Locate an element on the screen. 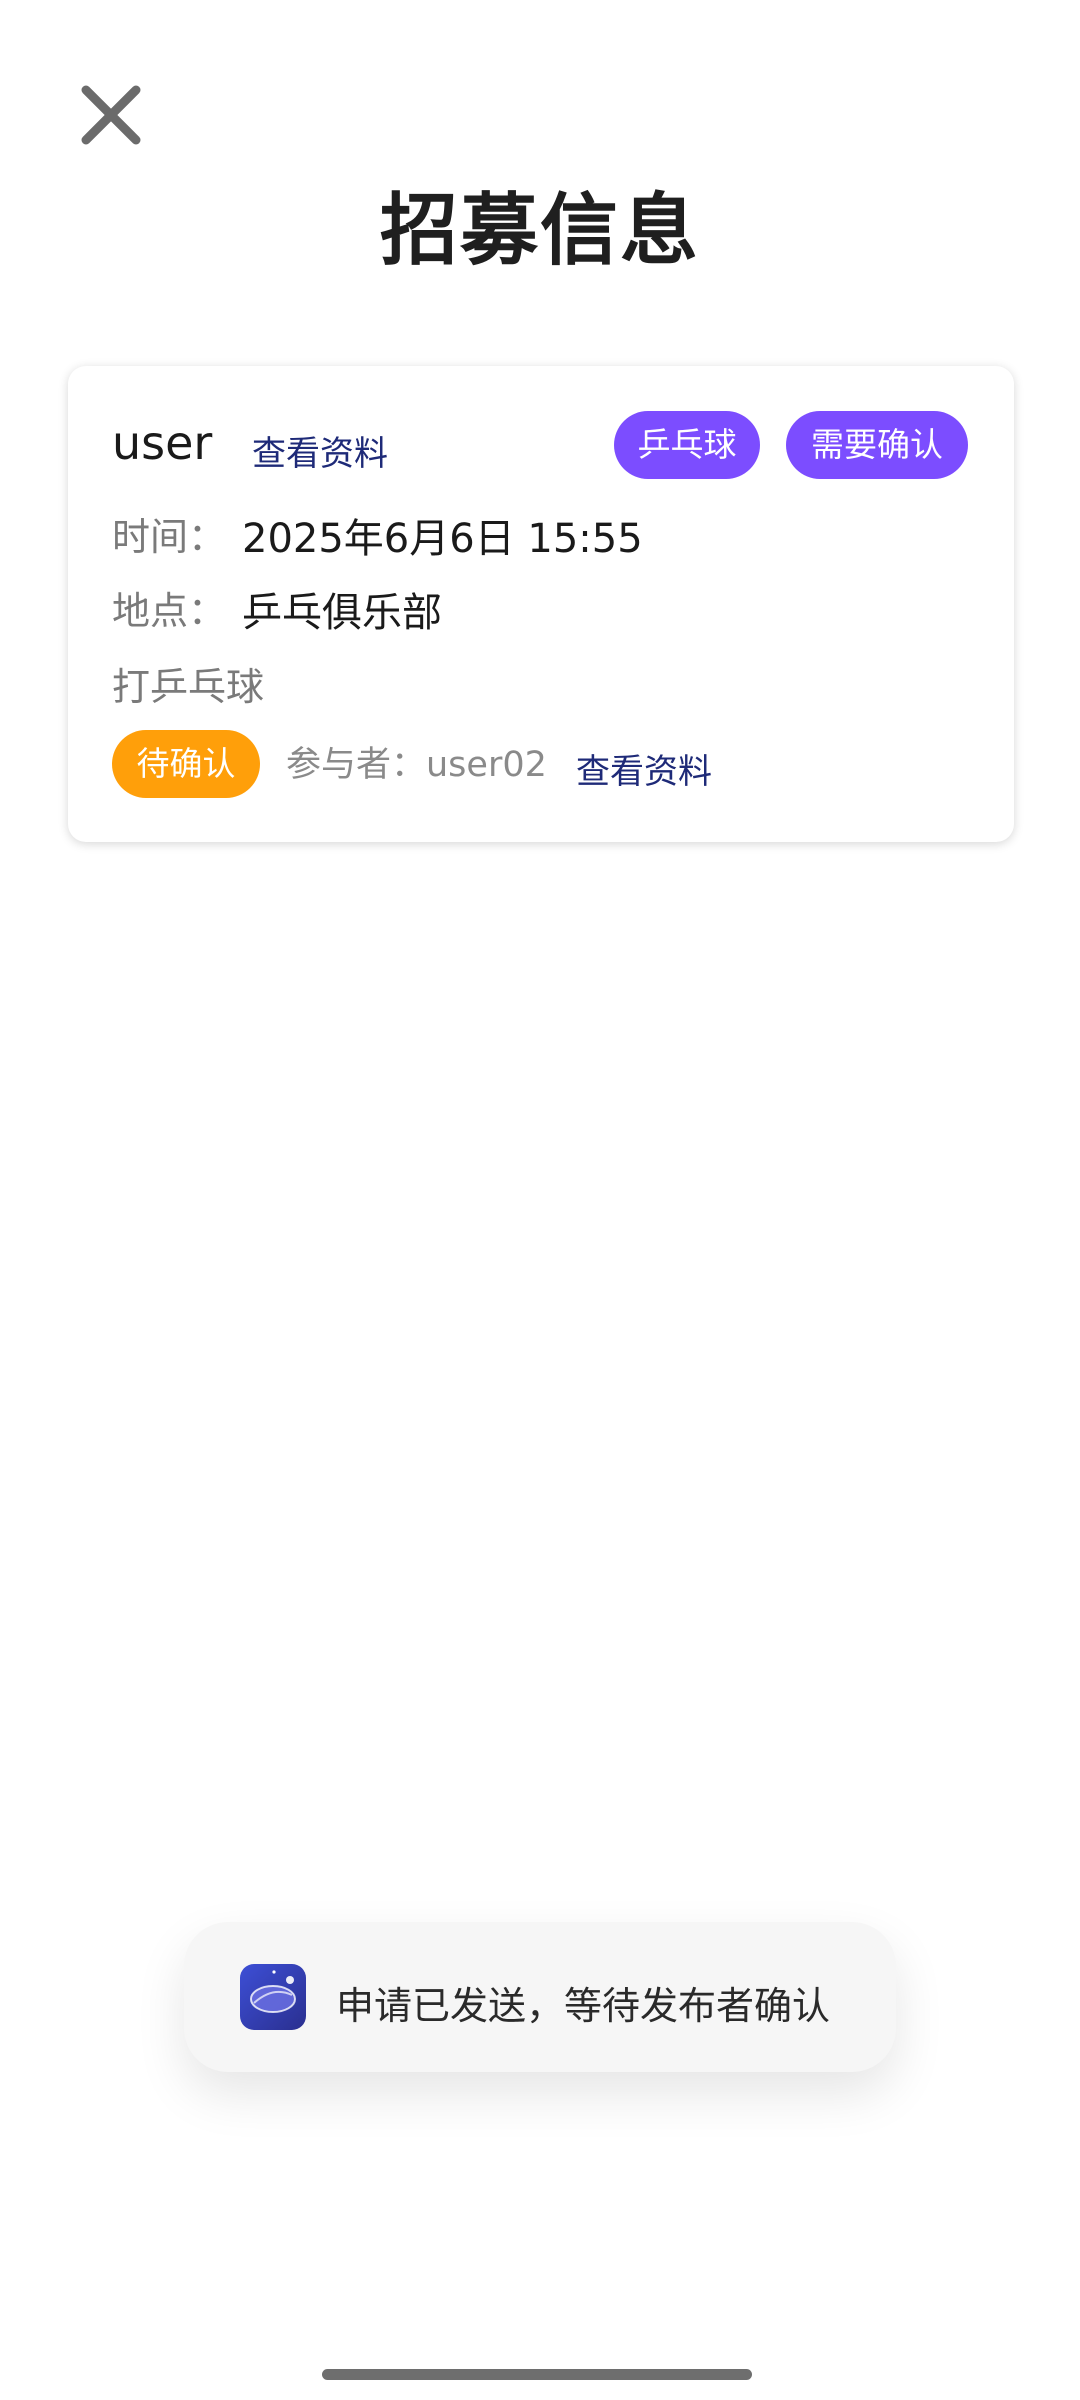  home-indicator is located at coordinates (537, 2374).